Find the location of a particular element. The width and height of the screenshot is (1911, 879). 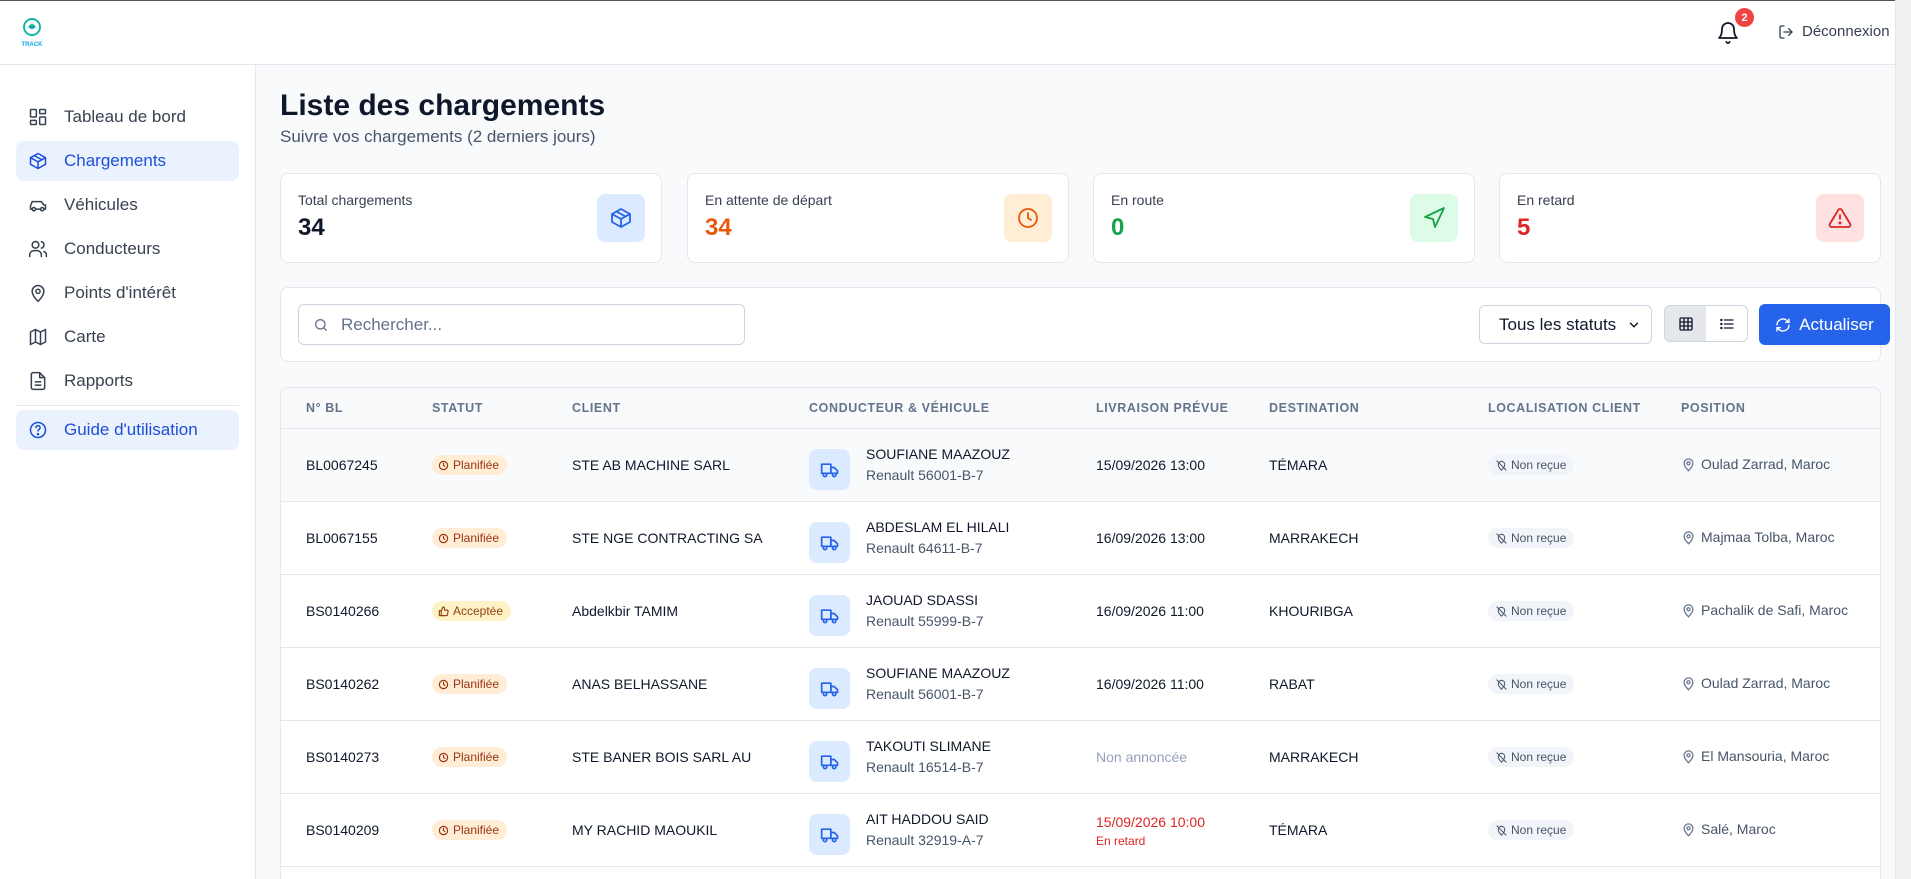

bl-number: BS0140209 is located at coordinates (343, 830).